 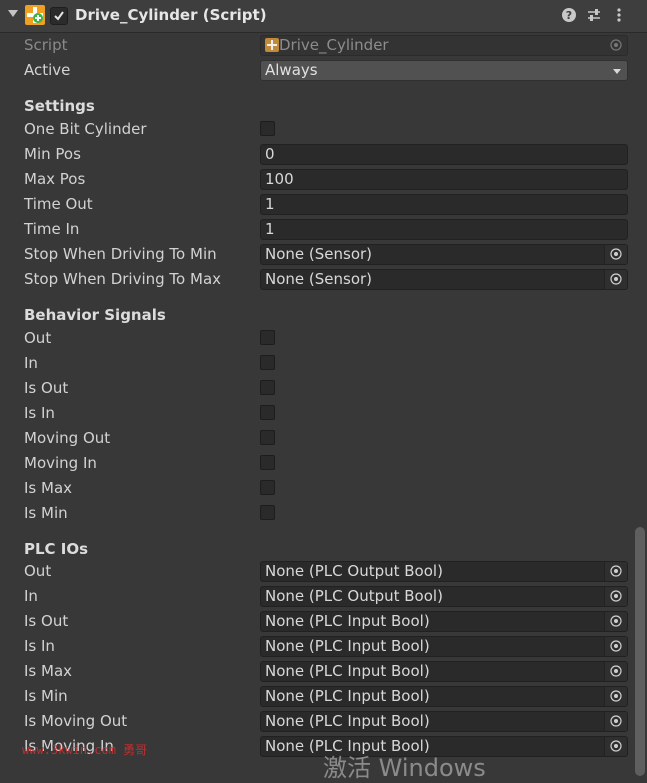 What do you see at coordinates (38, 571) in the screenshot?
I see `plc-out-label: Out` at bounding box center [38, 571].